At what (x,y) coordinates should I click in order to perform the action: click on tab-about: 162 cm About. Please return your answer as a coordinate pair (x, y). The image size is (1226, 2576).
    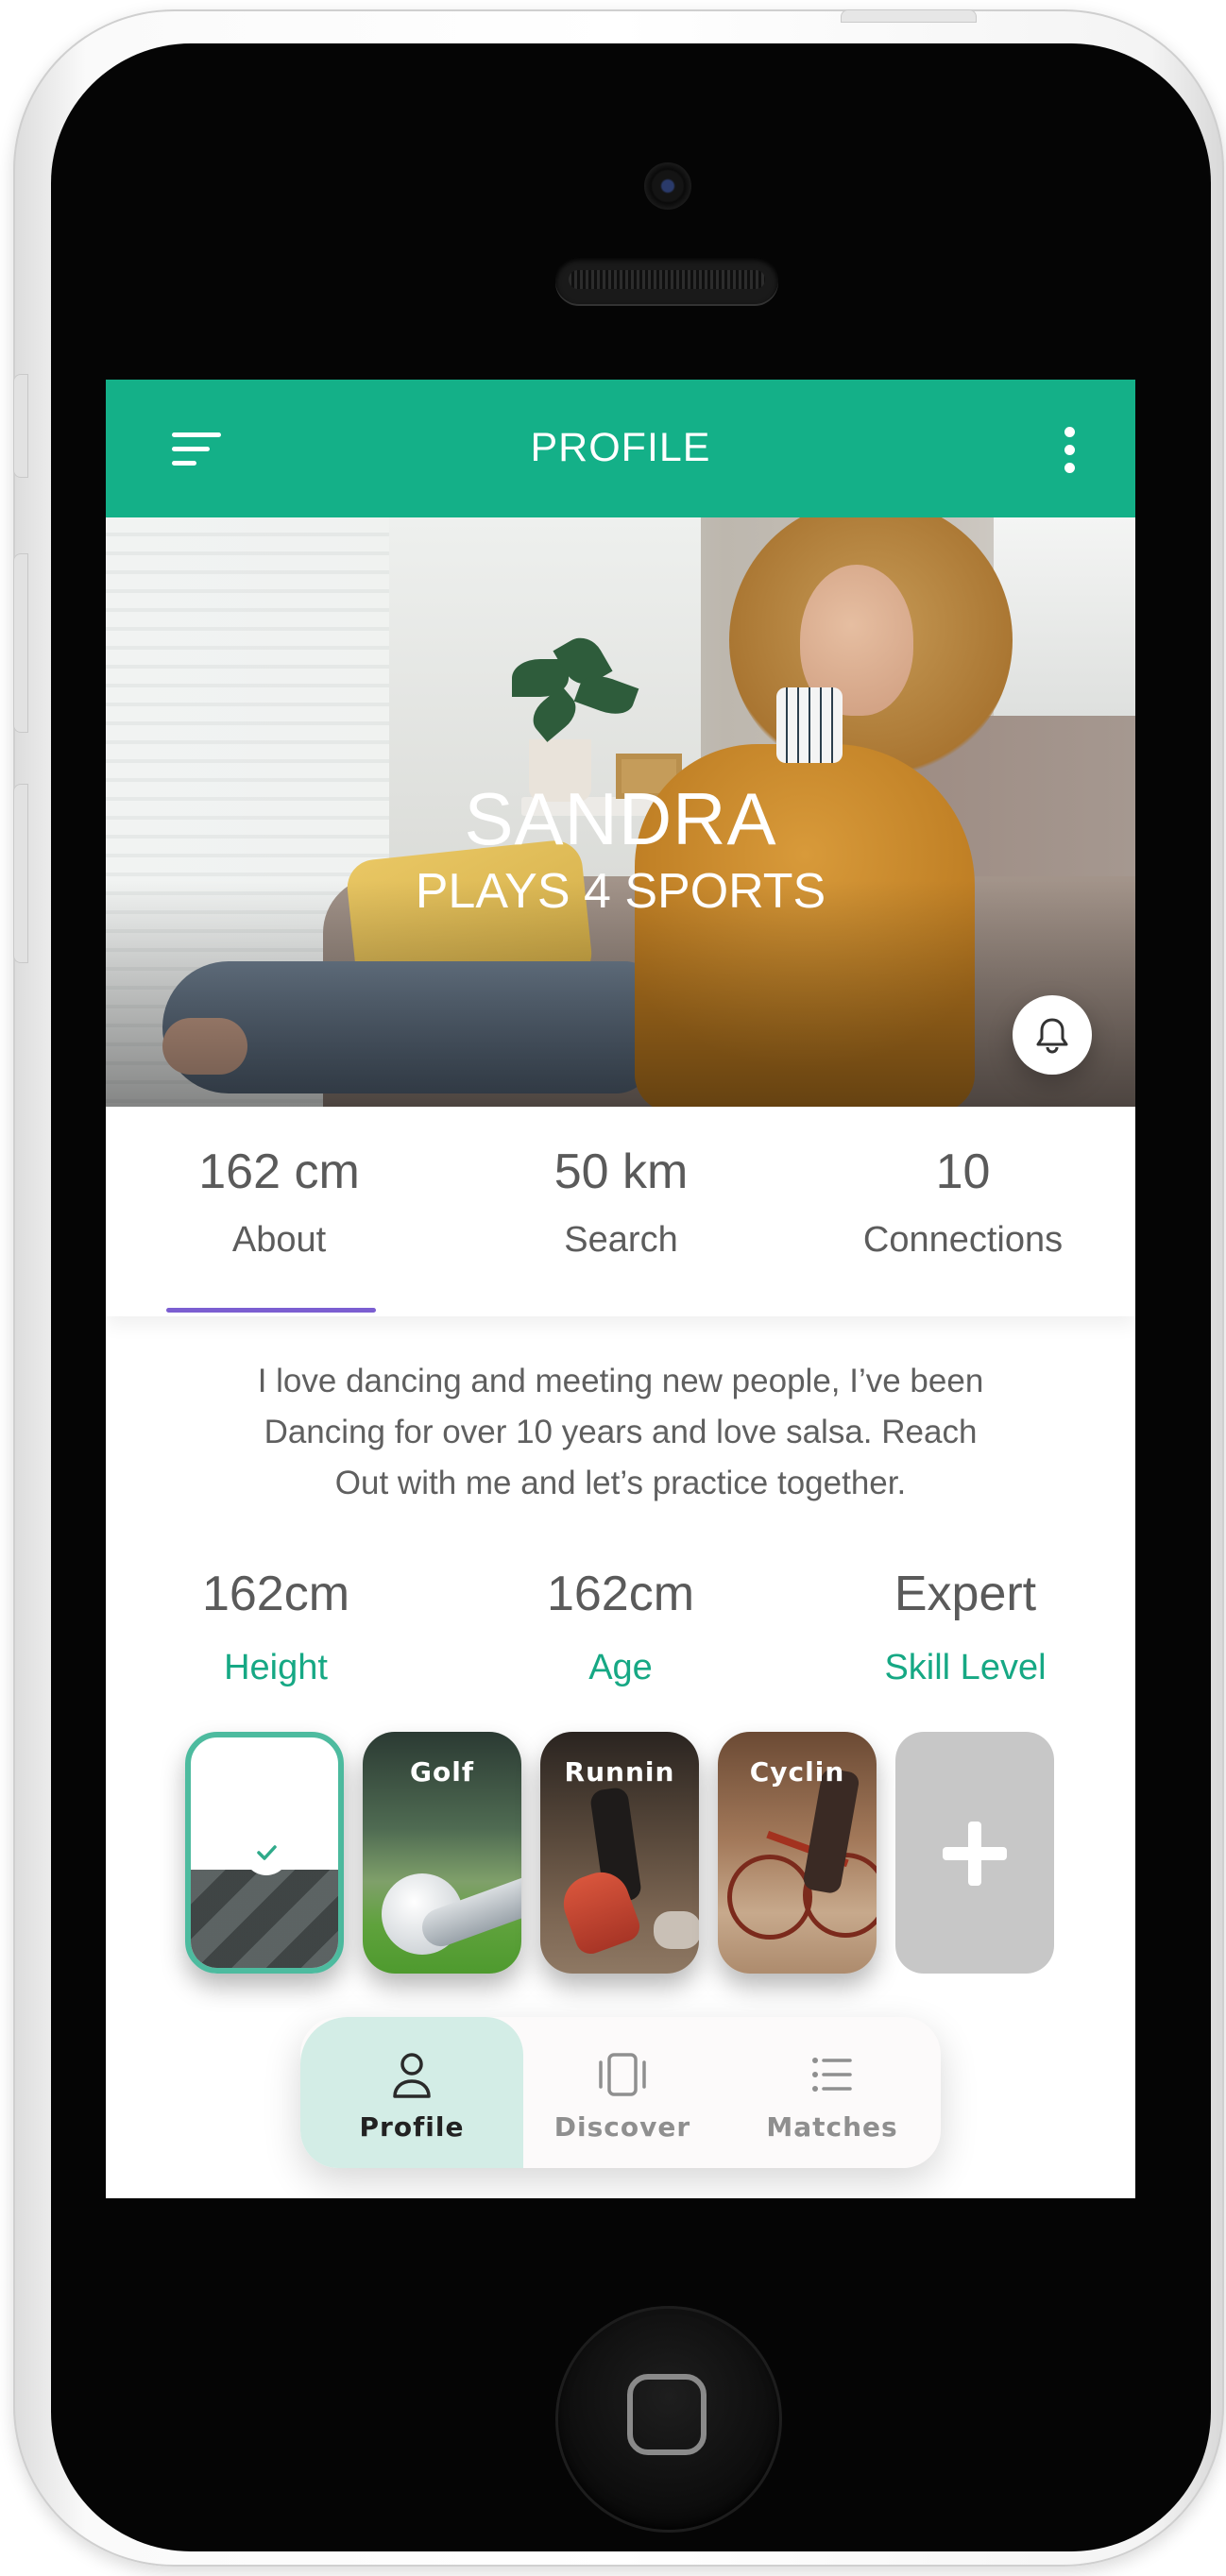
    Looking at the image, I should click on (279, 1211).